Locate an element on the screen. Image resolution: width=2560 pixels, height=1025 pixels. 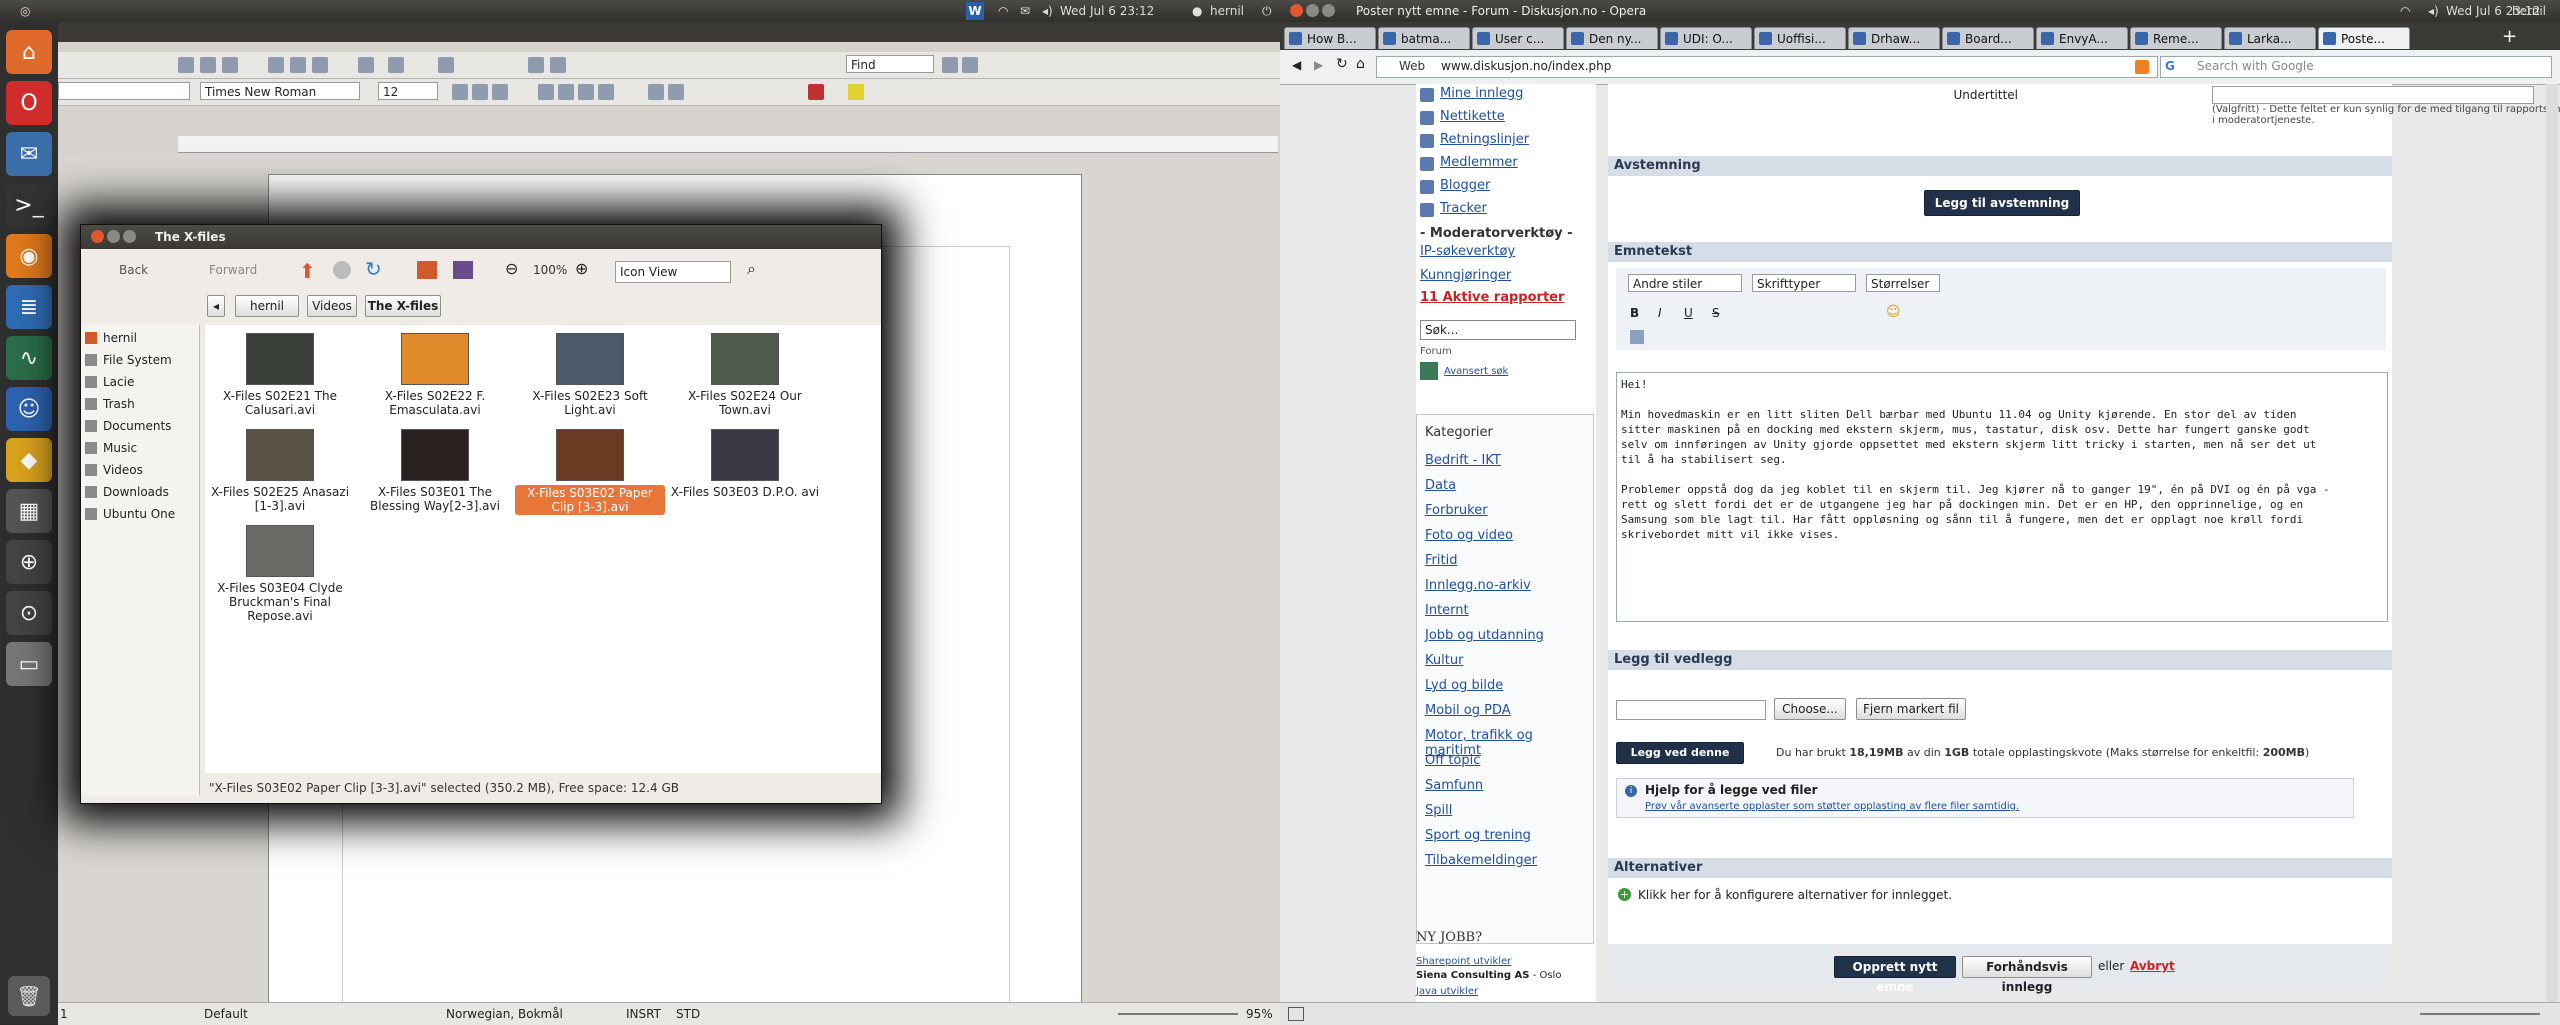
sidebar-place-item: Downloads is located at coordinates (140, 493).